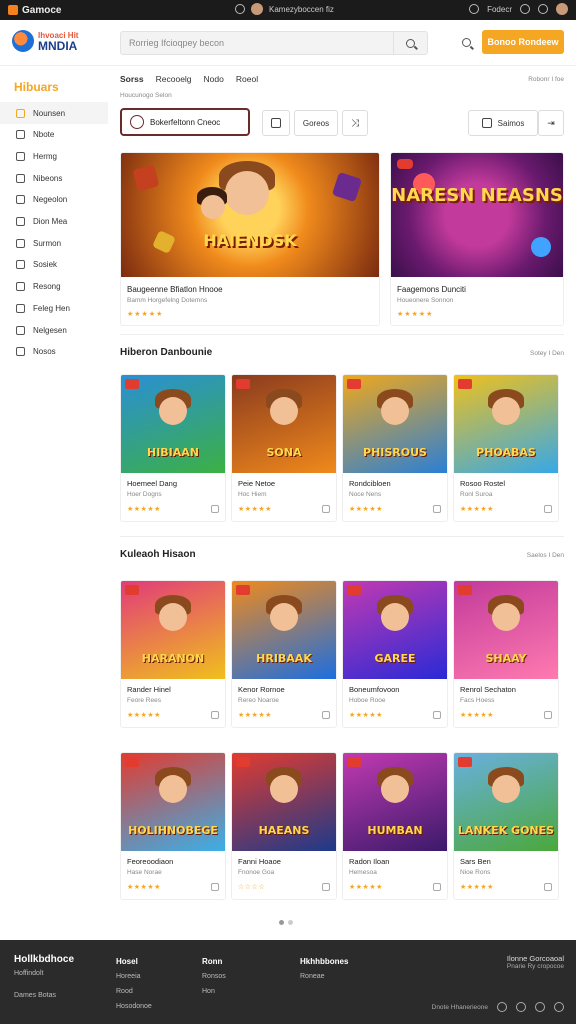  I want to click on sidebar-item: Negeolon, so click(54, 200).